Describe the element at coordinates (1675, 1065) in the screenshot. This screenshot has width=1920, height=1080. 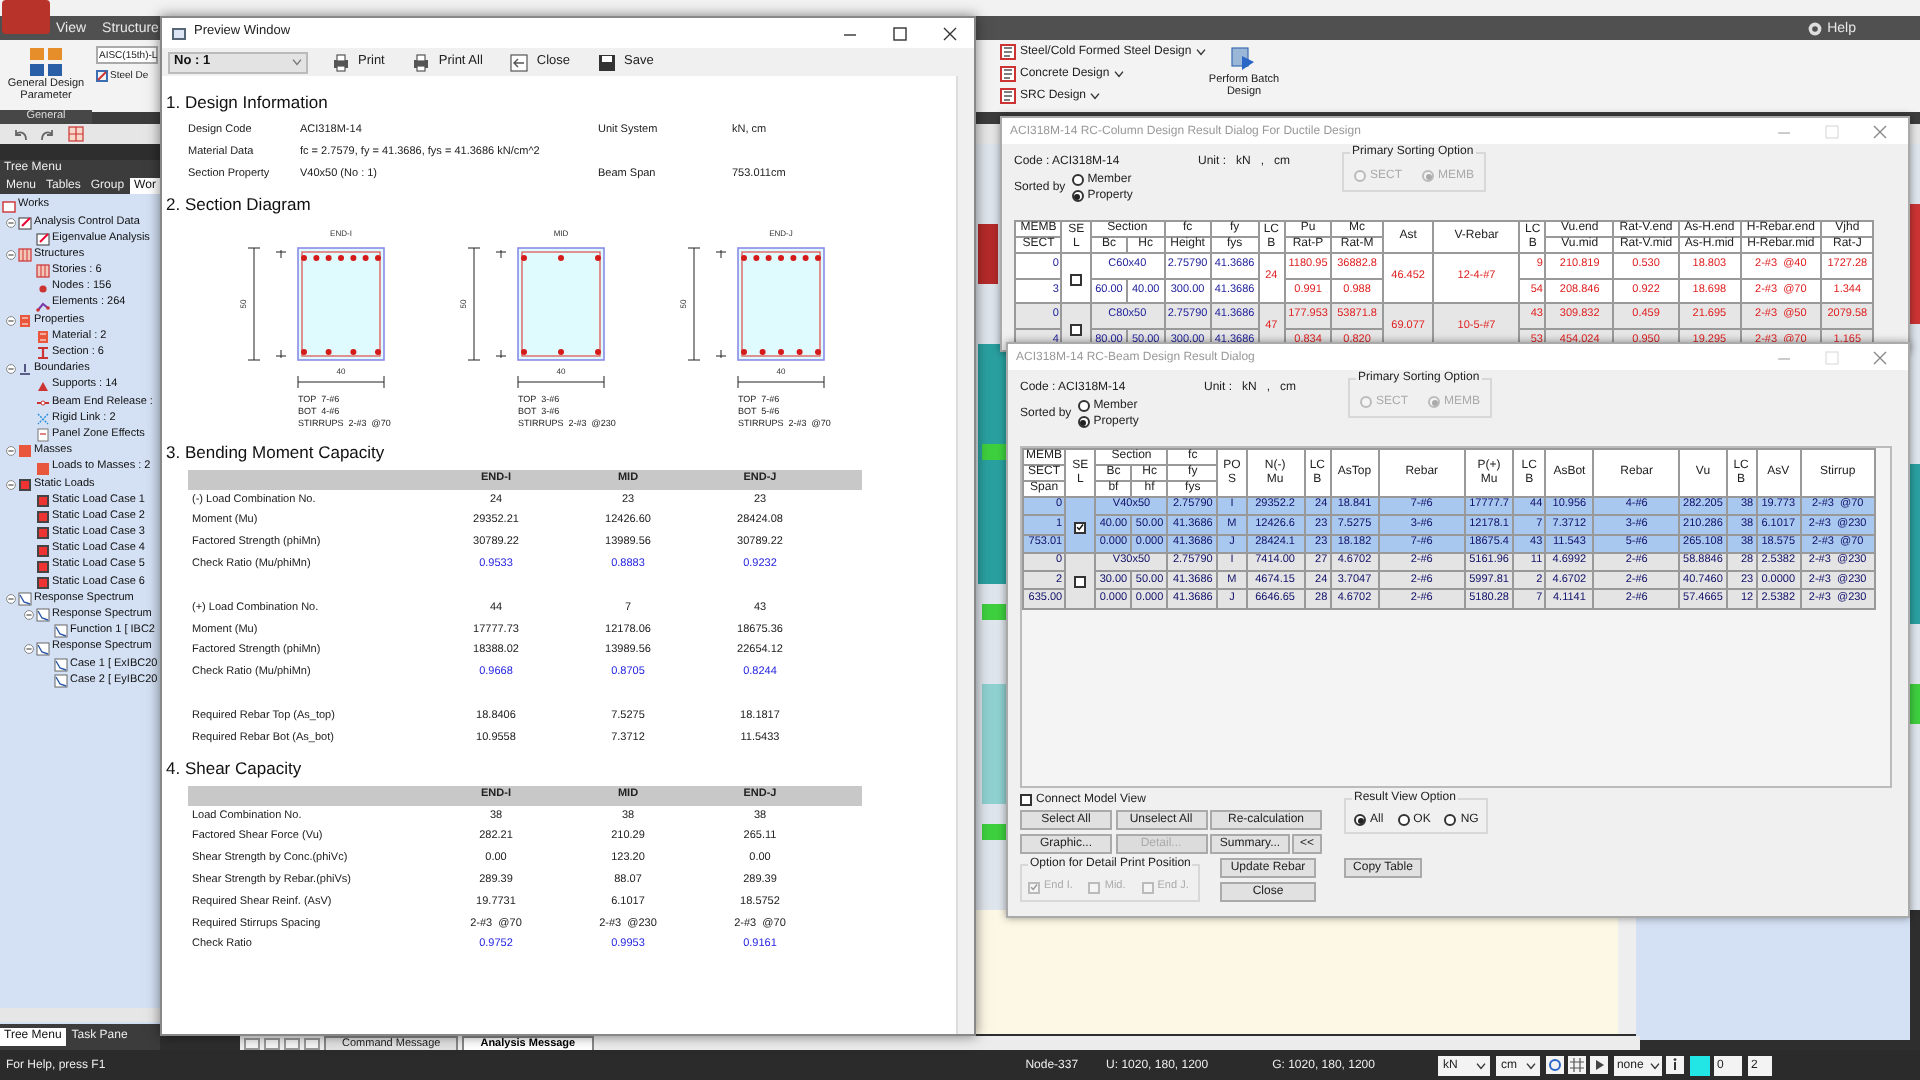
I see `info-icon` at that location.